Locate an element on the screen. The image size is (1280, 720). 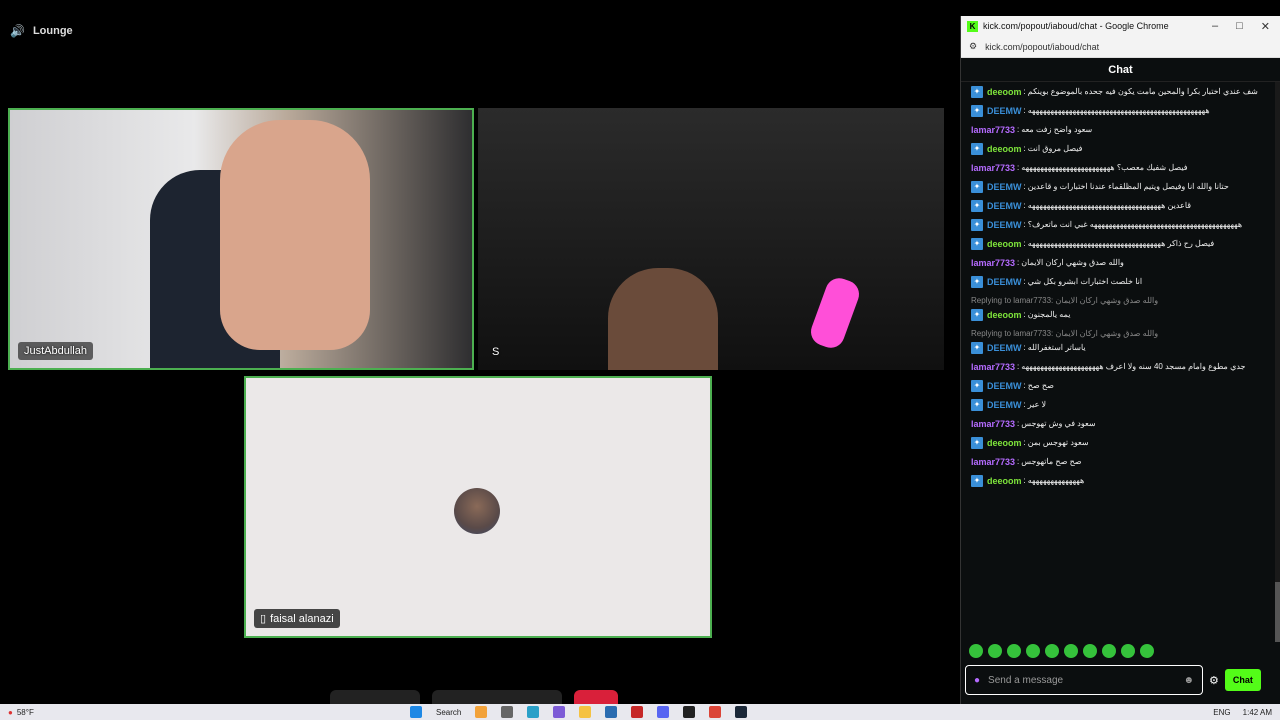
chrome-icon is located at coordinates (715, 712).